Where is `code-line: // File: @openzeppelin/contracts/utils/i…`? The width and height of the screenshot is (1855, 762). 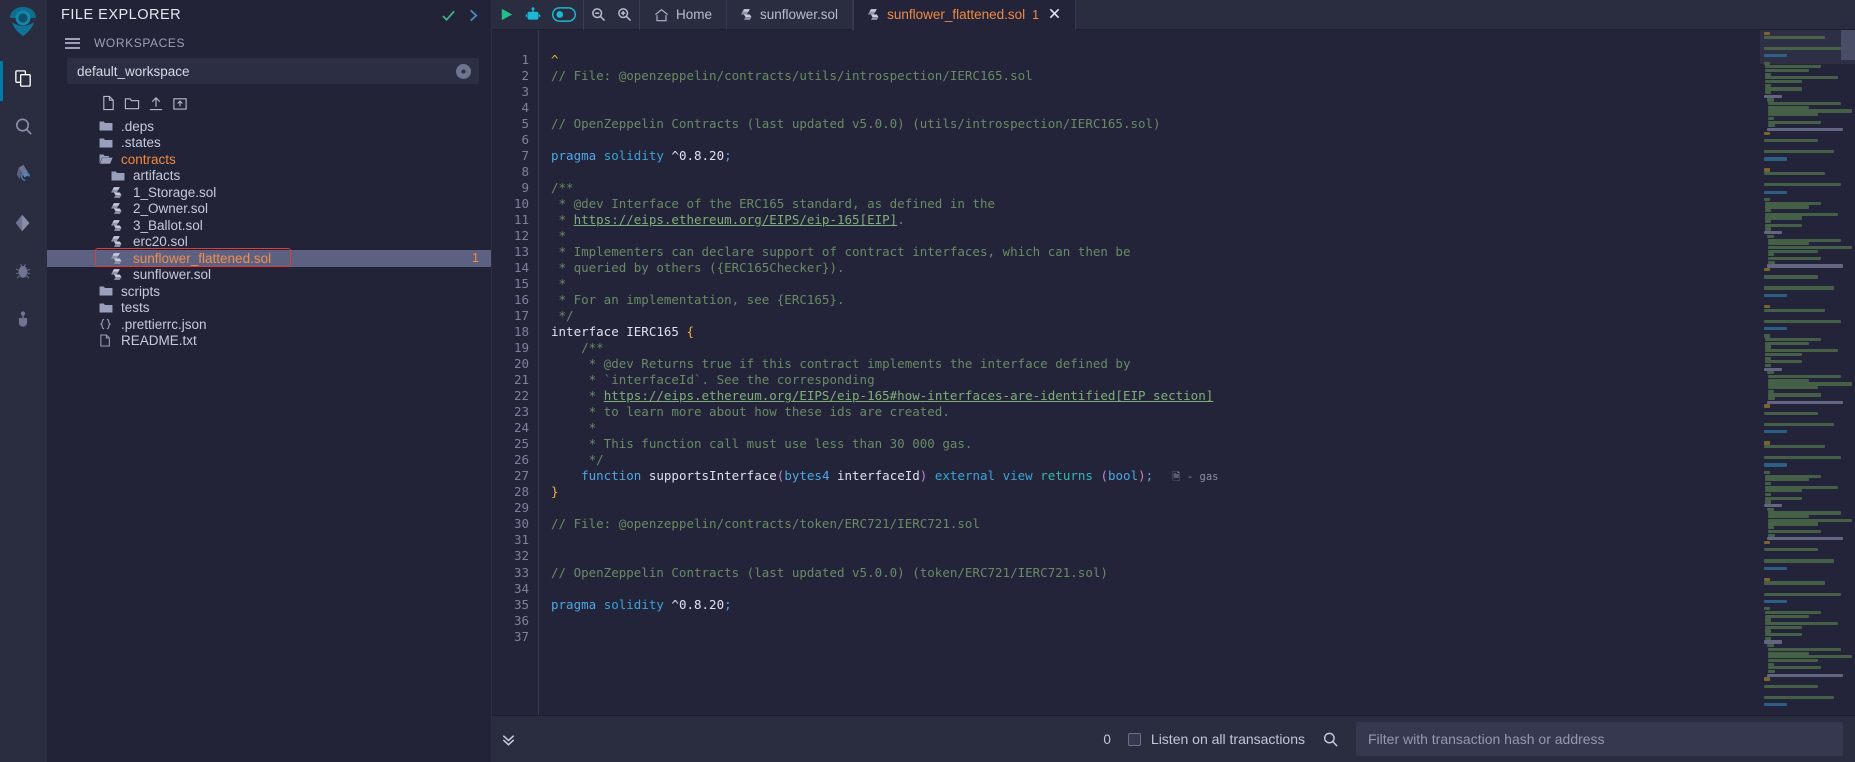
code-line: // File: @openzeppelin/contracts/utils/i… is located at coordinates (1155, 76).